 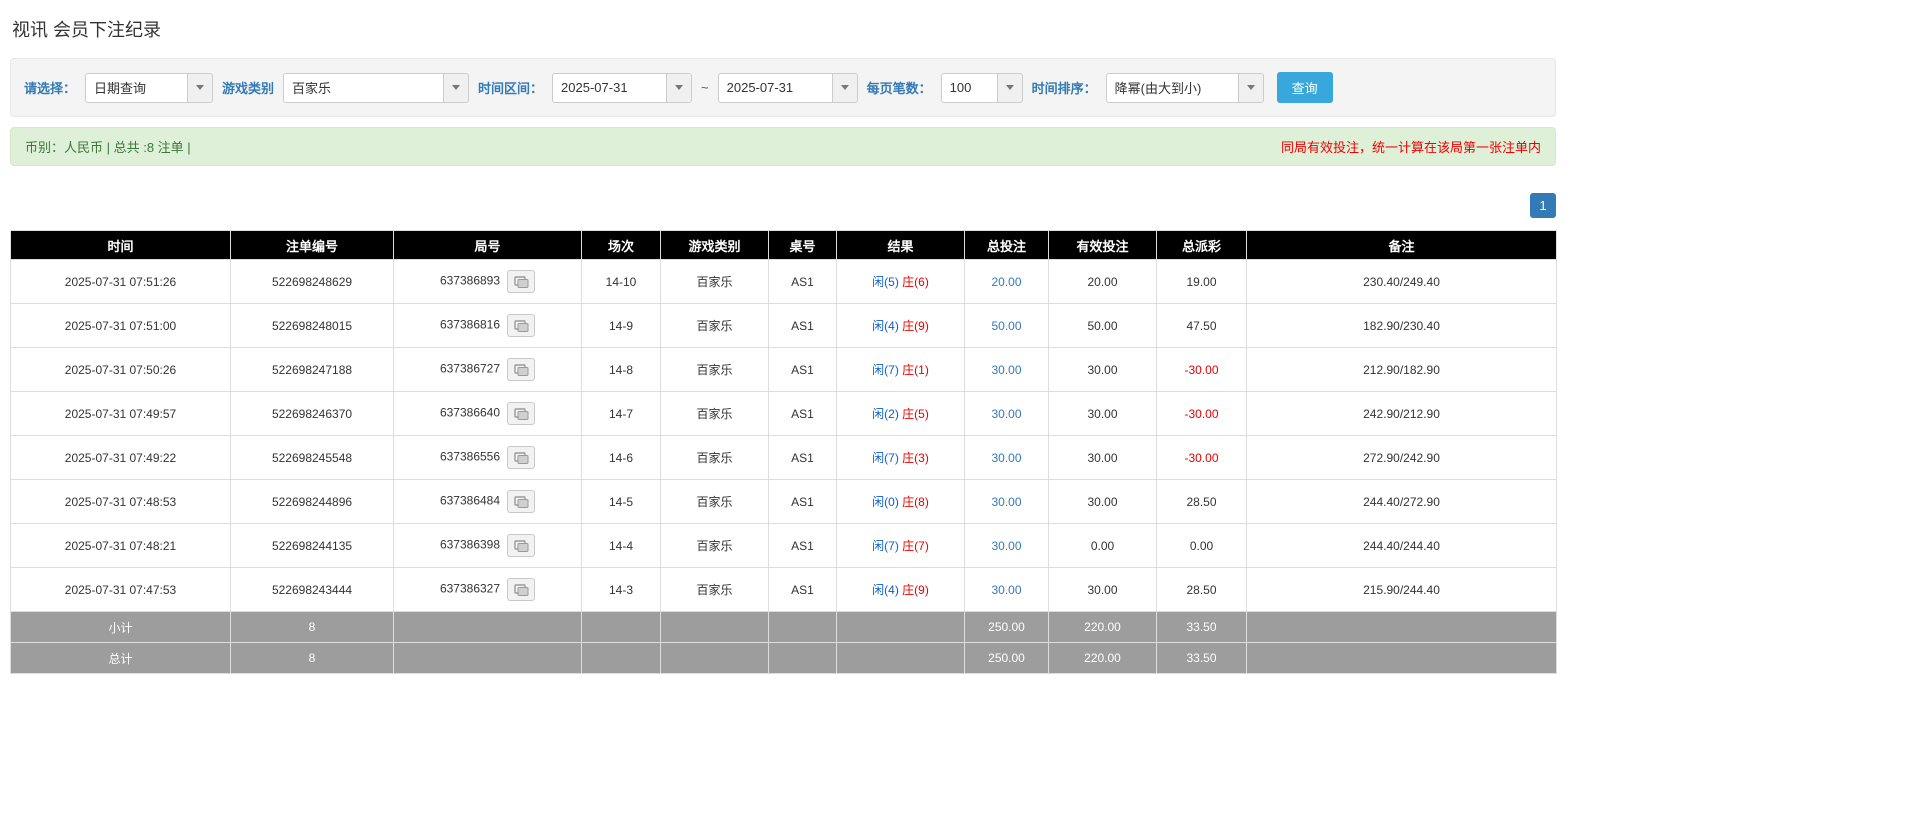 What do you see at coordinates (312, 369) in the screenshot?
I see `cell-bet-id: 522698247188` at bounding box center [312, 369].